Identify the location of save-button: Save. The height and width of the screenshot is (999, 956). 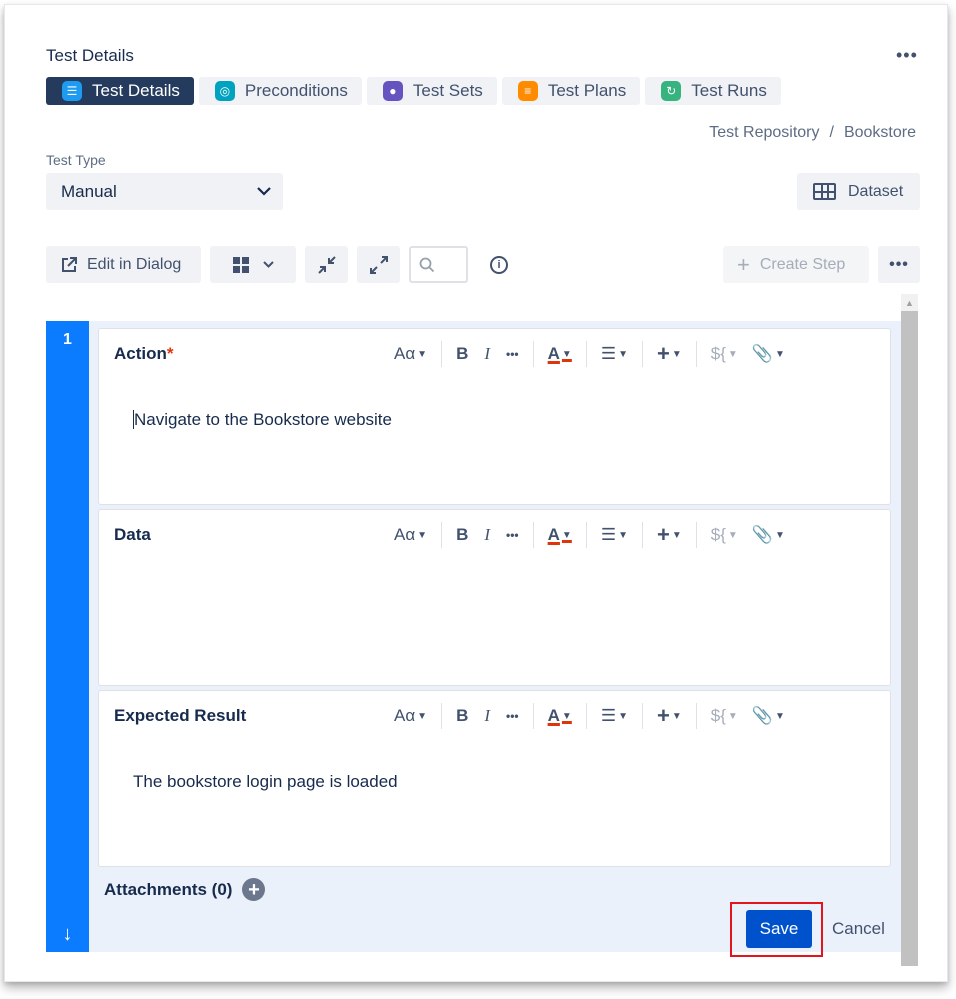
(779, 929).